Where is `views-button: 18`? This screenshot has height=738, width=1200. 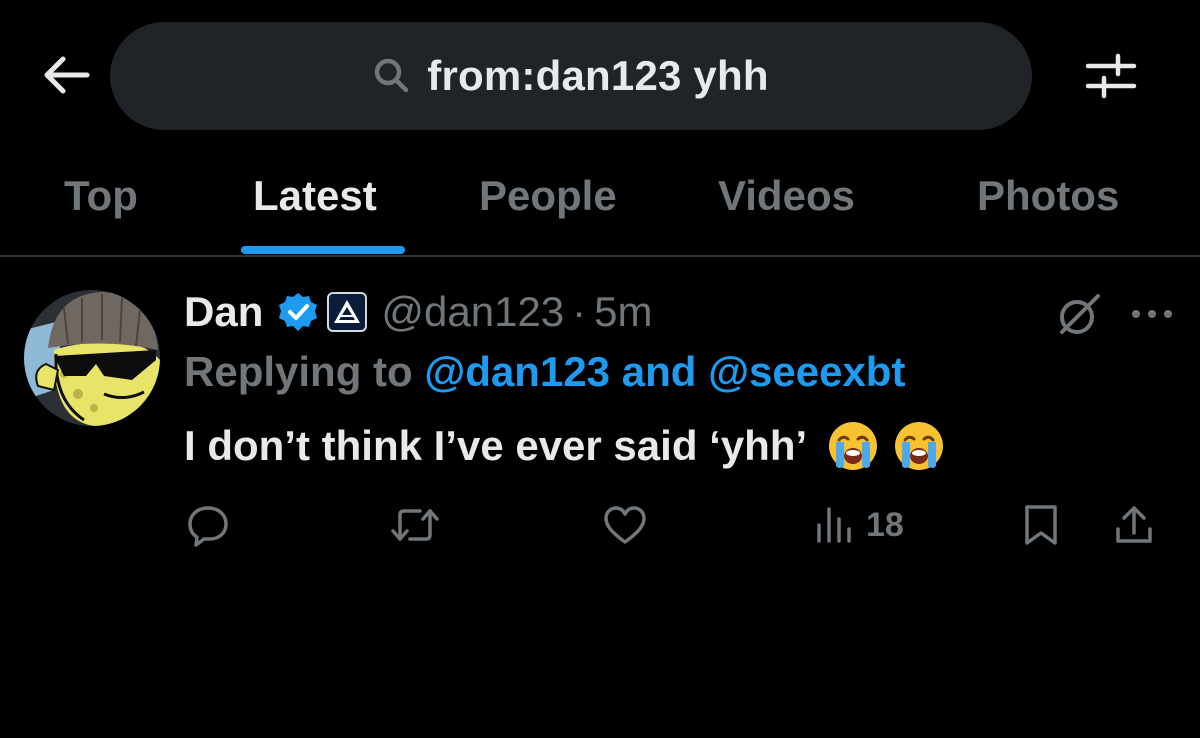 views-button: 18 is located at coordinates (859, 525).